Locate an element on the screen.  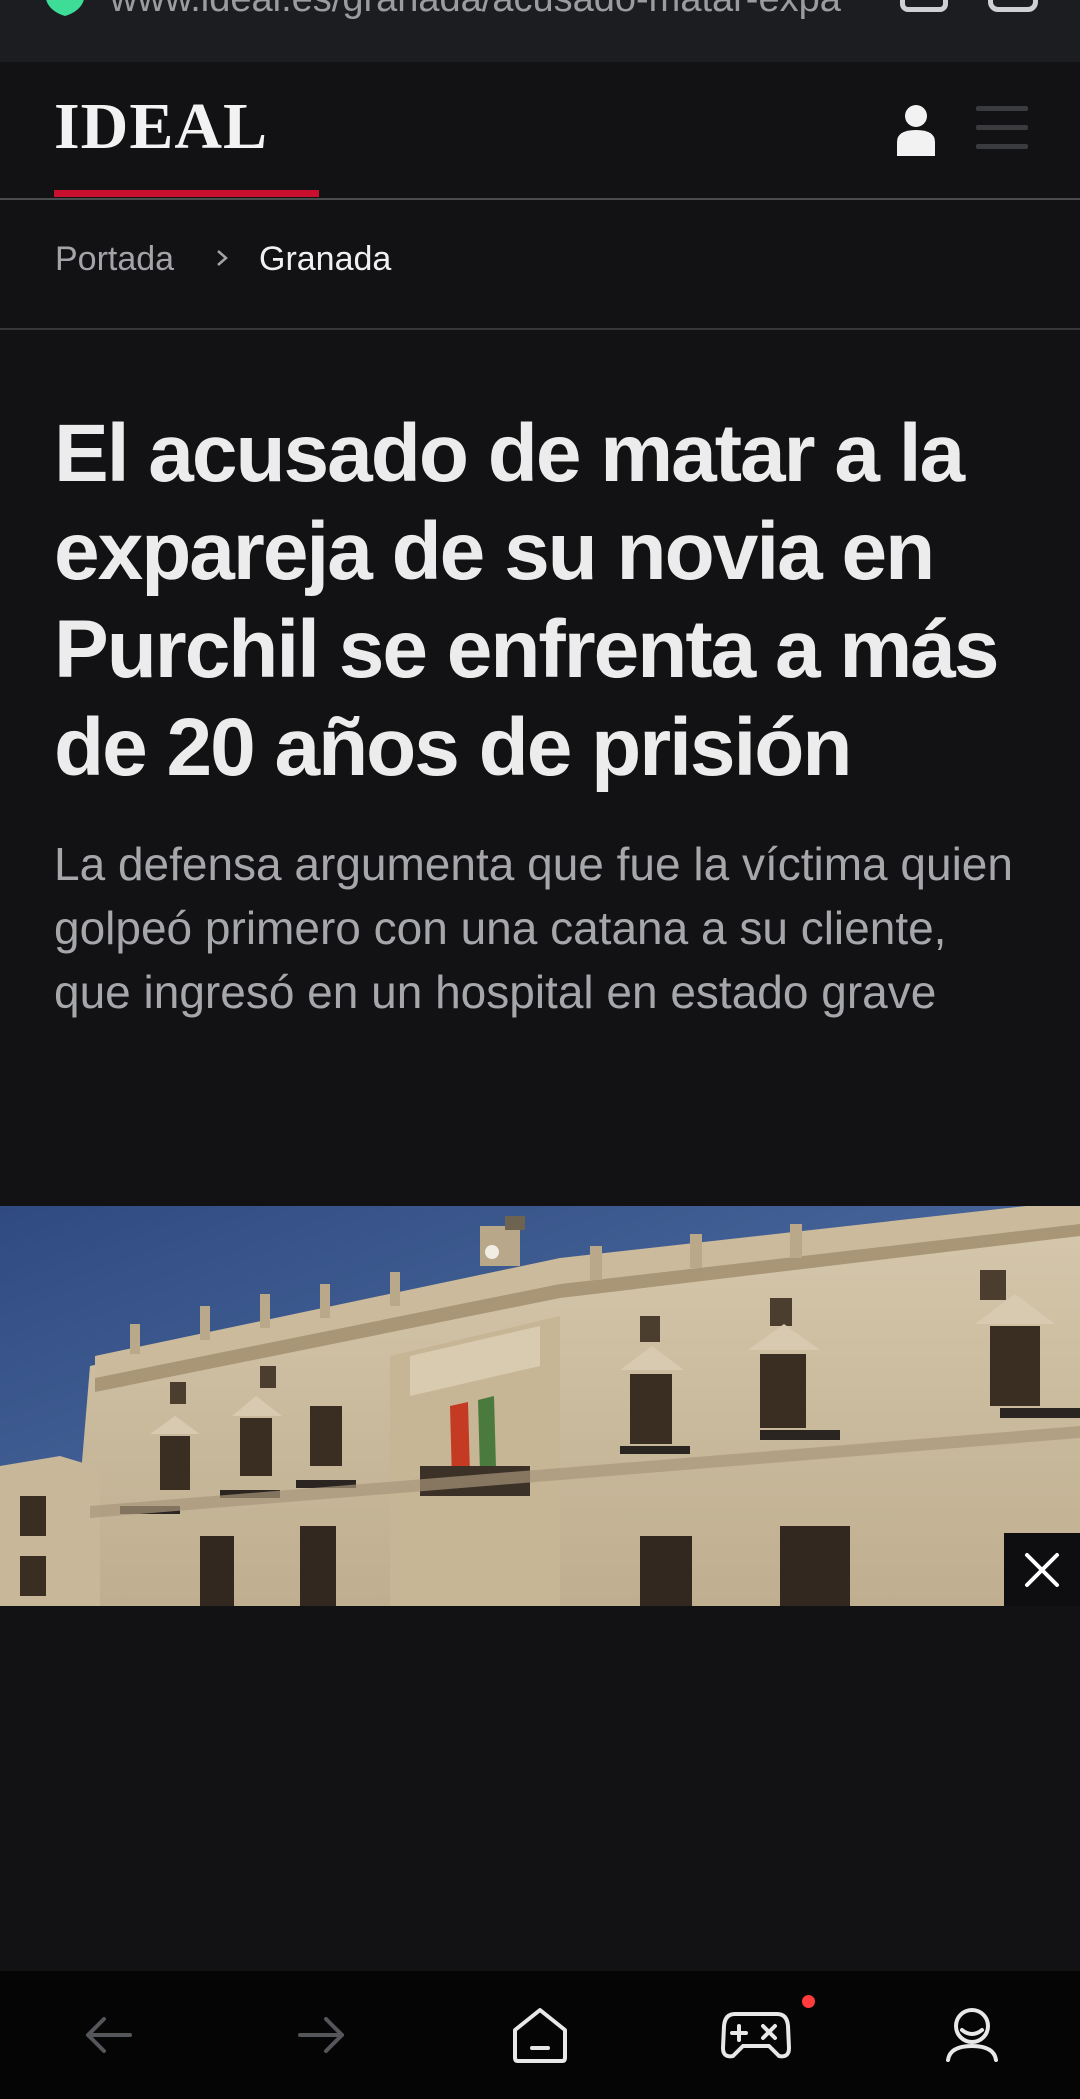
tabs-button is located at coordinates (924, 6).